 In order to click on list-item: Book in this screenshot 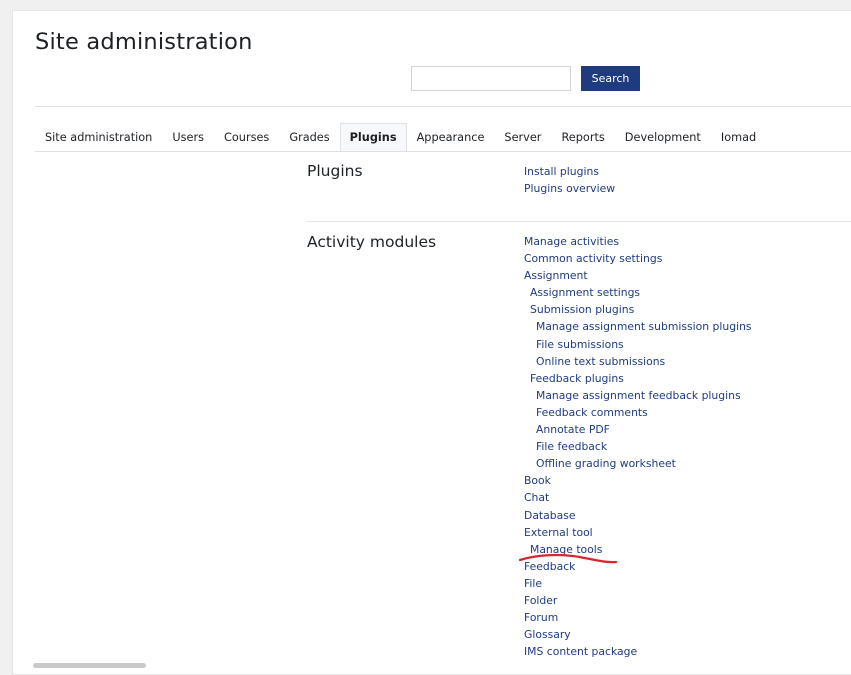, I will do `click(638, 480)`.